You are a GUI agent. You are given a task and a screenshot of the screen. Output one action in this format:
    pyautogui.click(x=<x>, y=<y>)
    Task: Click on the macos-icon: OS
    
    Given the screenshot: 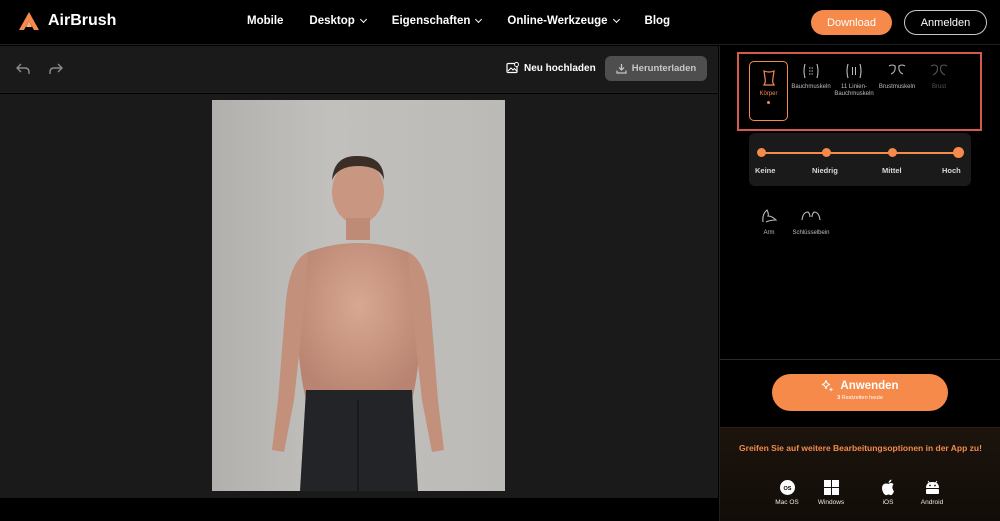 What is the action you would take?
    pyautogui.click(x=787, y=487)
    